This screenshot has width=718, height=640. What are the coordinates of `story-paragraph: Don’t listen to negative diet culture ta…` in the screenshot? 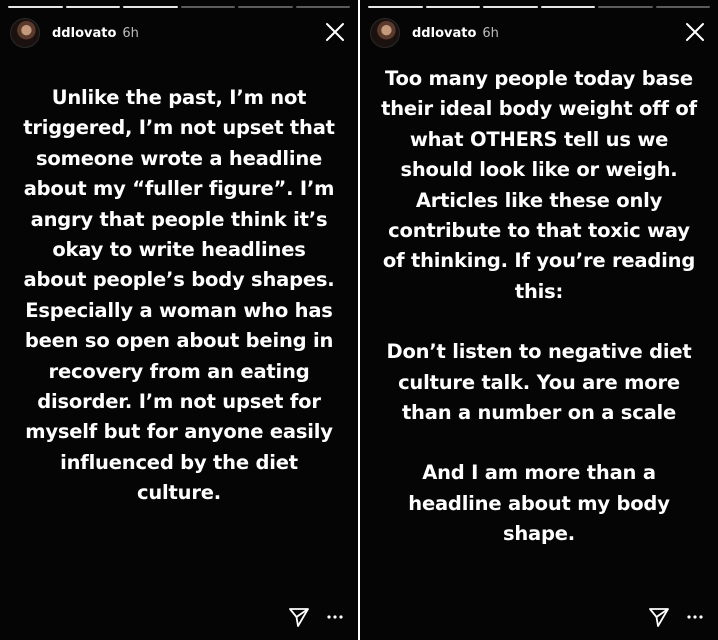 It's located at (539, 382).